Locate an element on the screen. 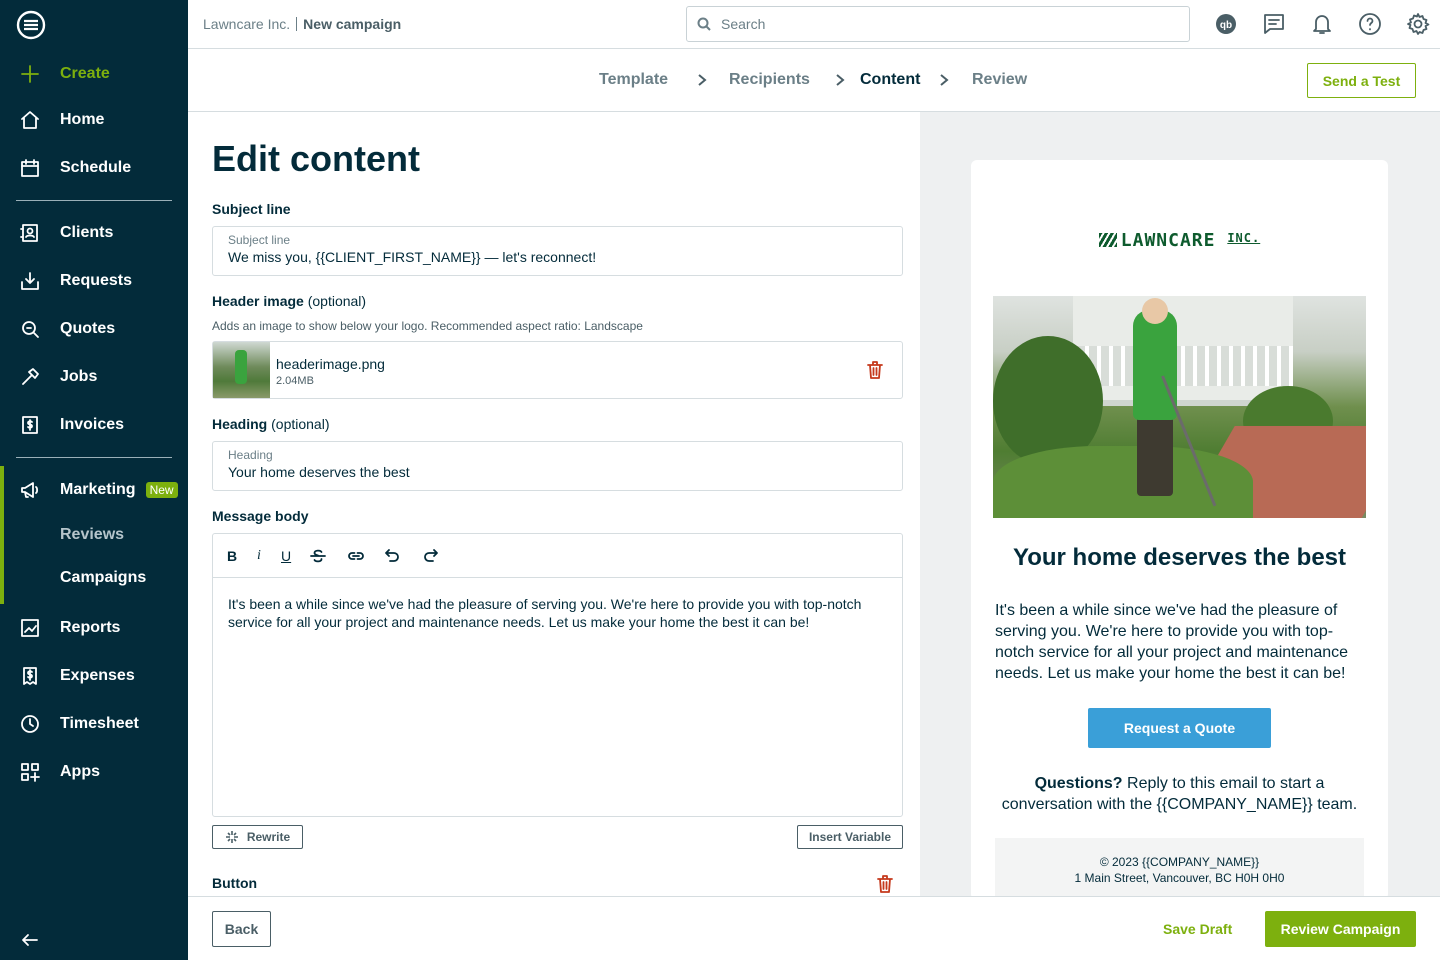 This screenshot has height=960, width=1440. new-badge: New is located at coordinates (161, 490).